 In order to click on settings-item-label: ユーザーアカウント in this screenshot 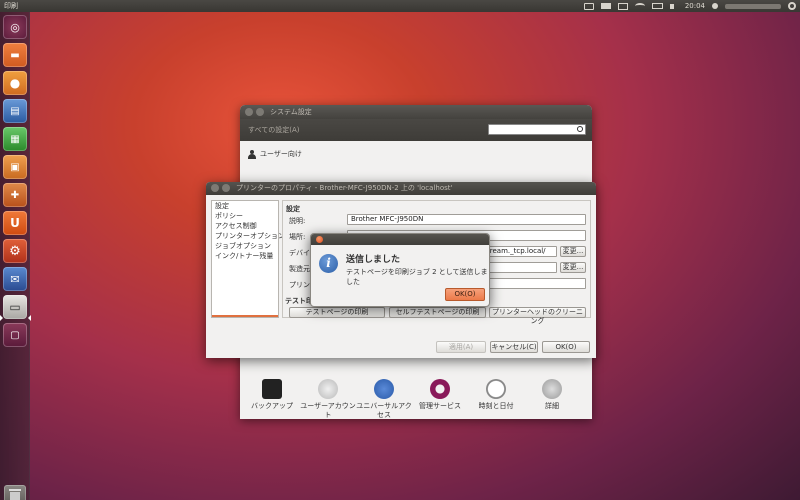, I will do `click(328, 410)`.